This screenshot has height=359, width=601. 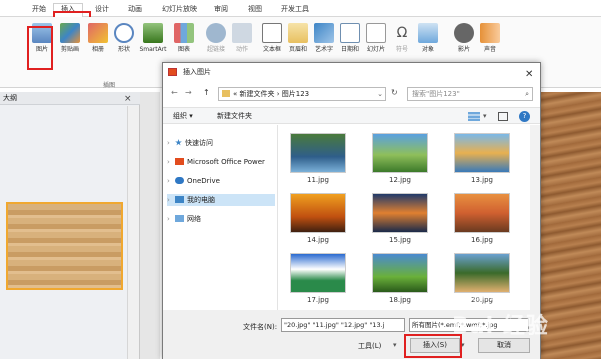 What do you see at coordinates (376, 33) in the screenshot?
I see `slide-number-icon` at bounding box center [376, 33].